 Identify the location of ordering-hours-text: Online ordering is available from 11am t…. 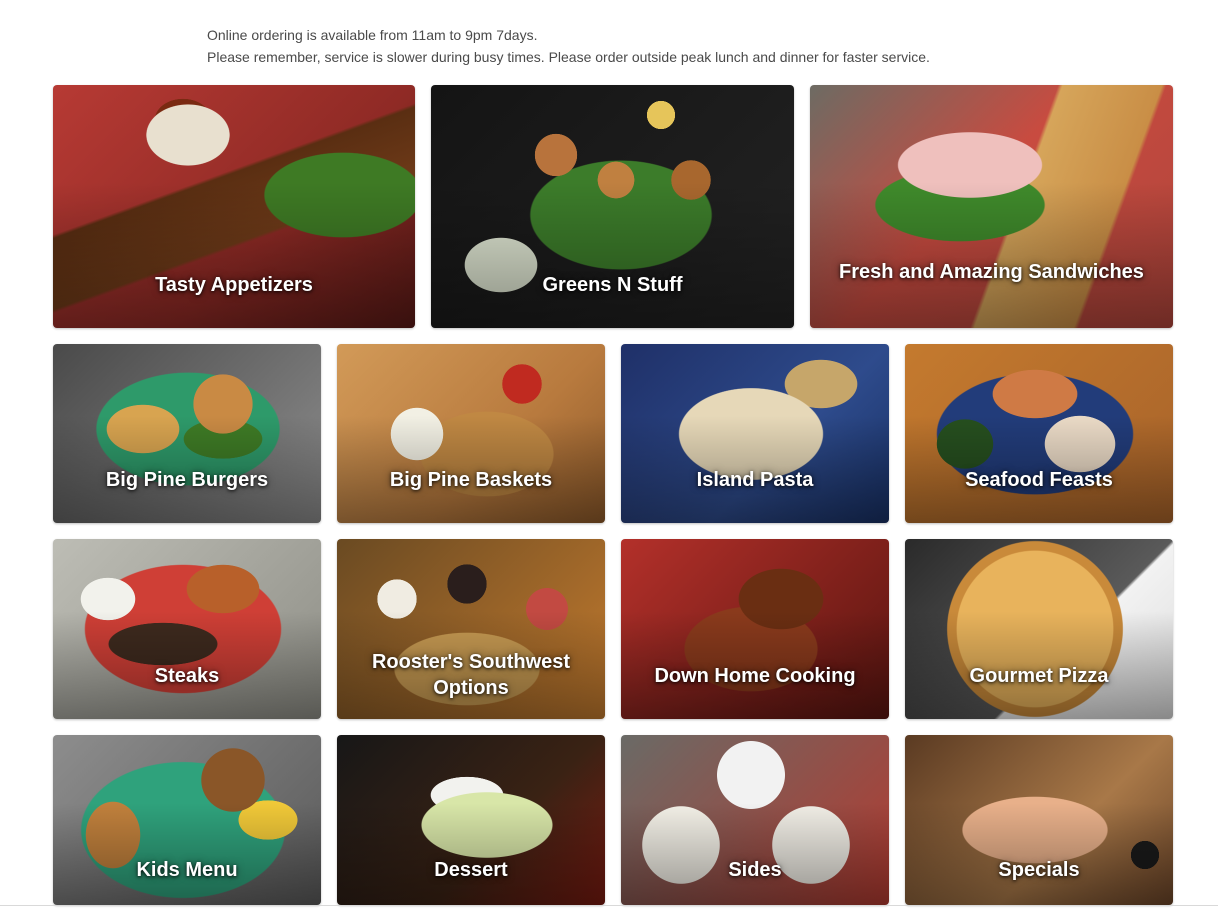
(372, 35).